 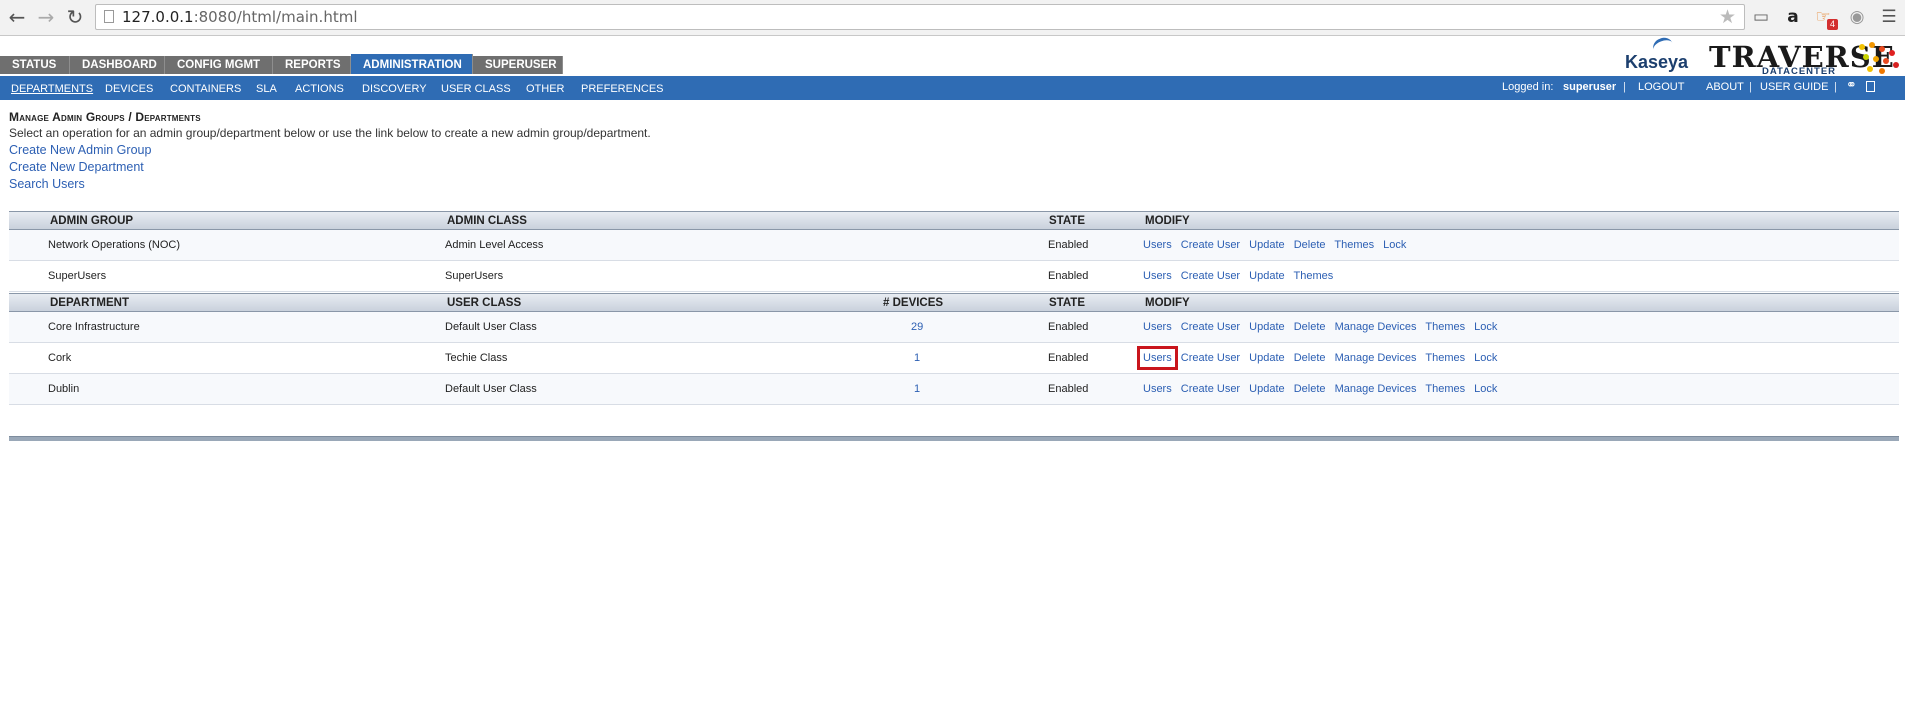 I want to click on brand-logo: Kaseya TRAVERSE DATACENTER, so click(x=1755, y=56).